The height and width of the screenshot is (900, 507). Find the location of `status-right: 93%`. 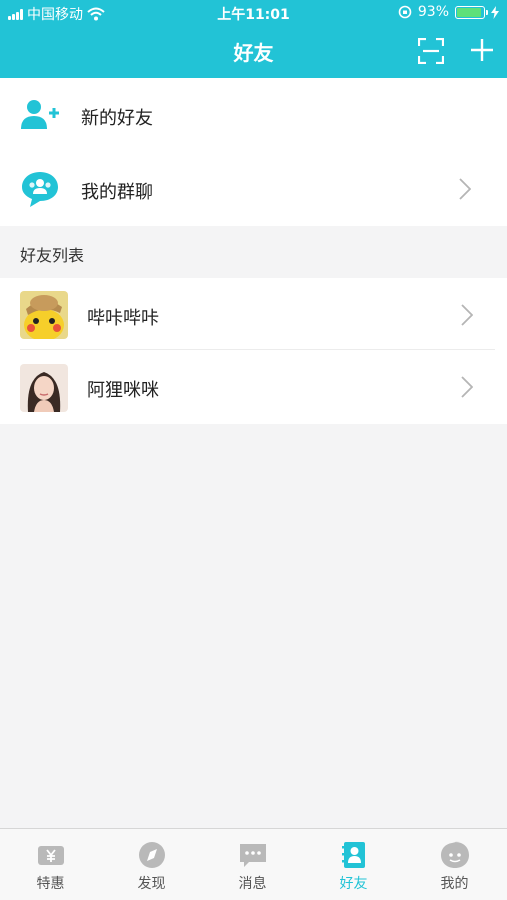

status-right: 93% is located at coordinates (448, 12).